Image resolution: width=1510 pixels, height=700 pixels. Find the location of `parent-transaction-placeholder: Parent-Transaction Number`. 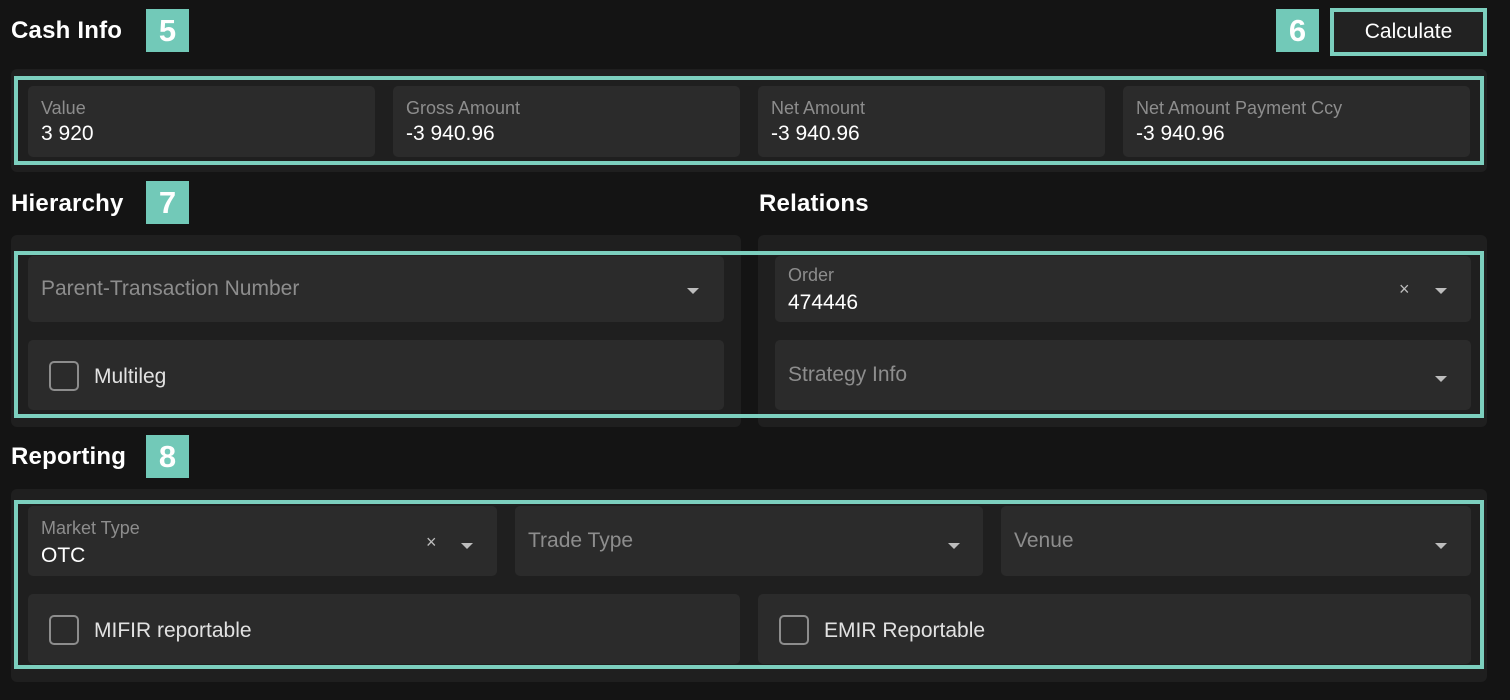

parent-transaction-placeholder: Parent-Transaction Number is located at coordinates (170, 288).